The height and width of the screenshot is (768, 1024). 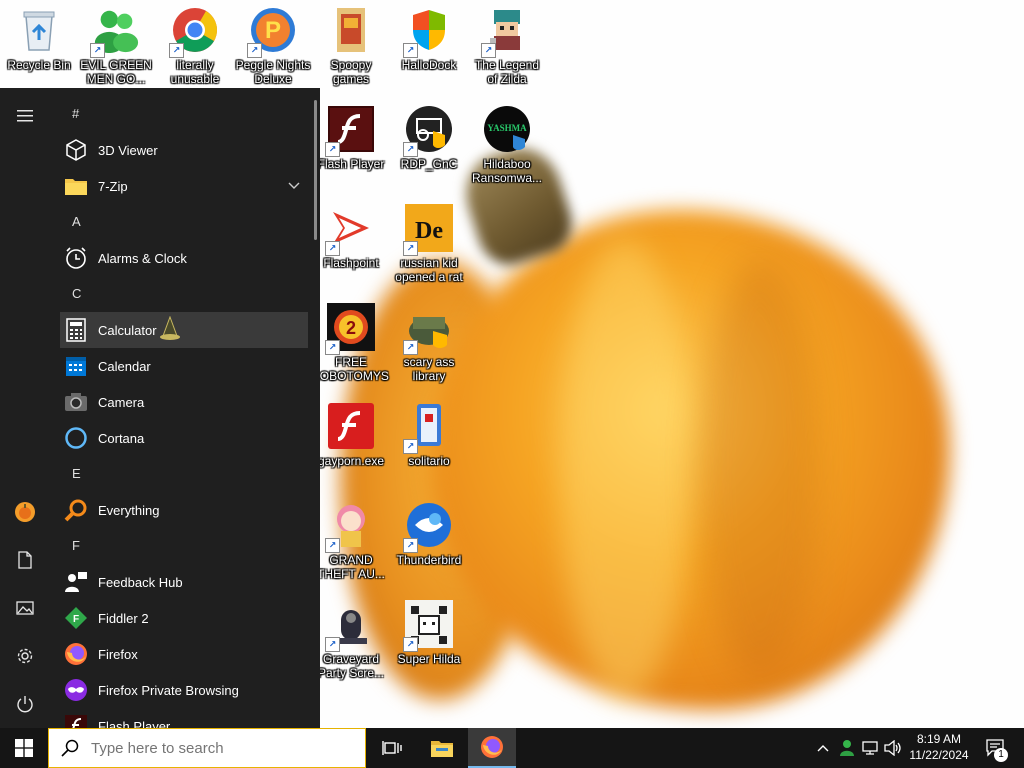 I want to click on start-button, so click(x=24, y=748).